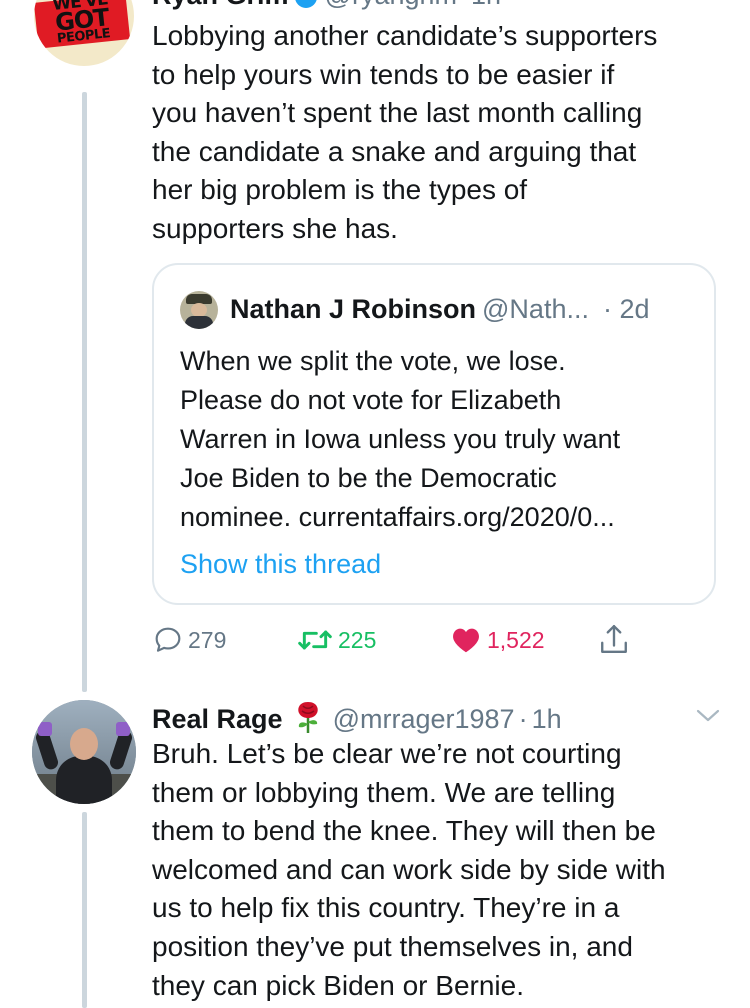 The image size is (750, 1008). What do you see at coordinates (217, 719) in the screenshot?
I see `author-name: Real Rage` at bounding box center [217, 719].